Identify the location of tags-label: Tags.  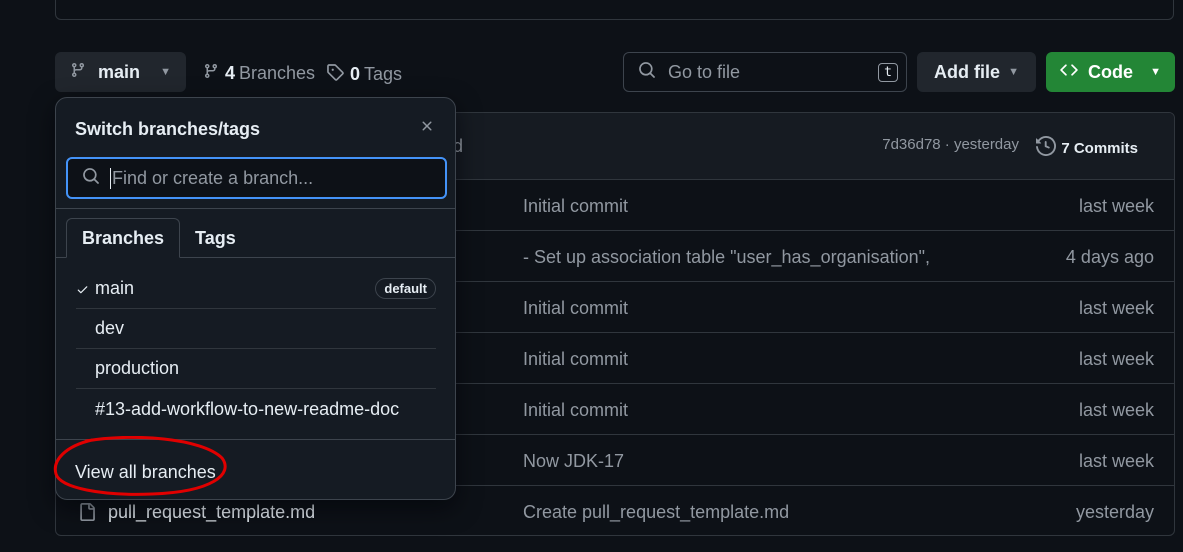
(383, 74).